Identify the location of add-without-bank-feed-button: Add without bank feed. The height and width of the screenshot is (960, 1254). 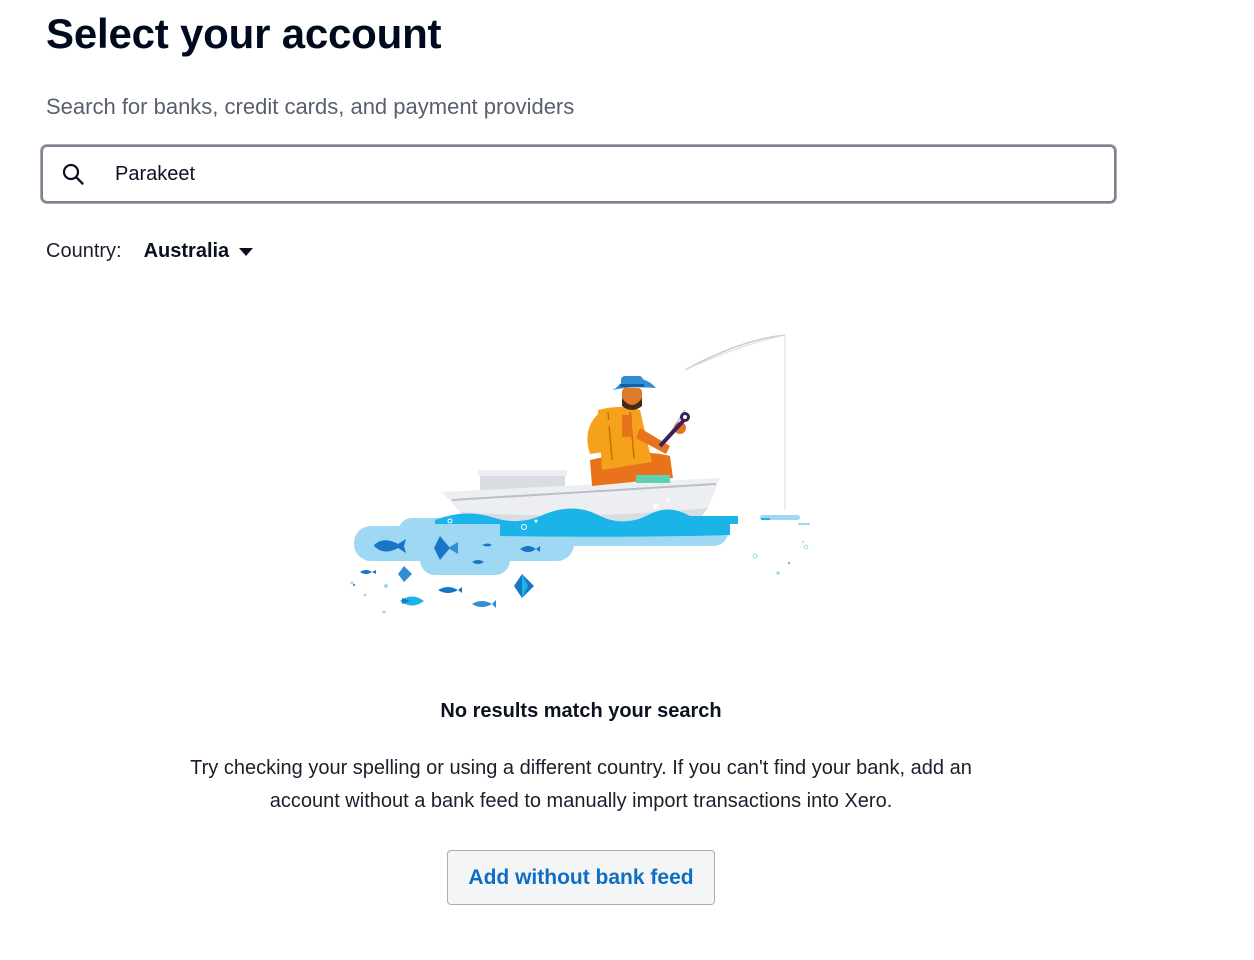
(581, 877).